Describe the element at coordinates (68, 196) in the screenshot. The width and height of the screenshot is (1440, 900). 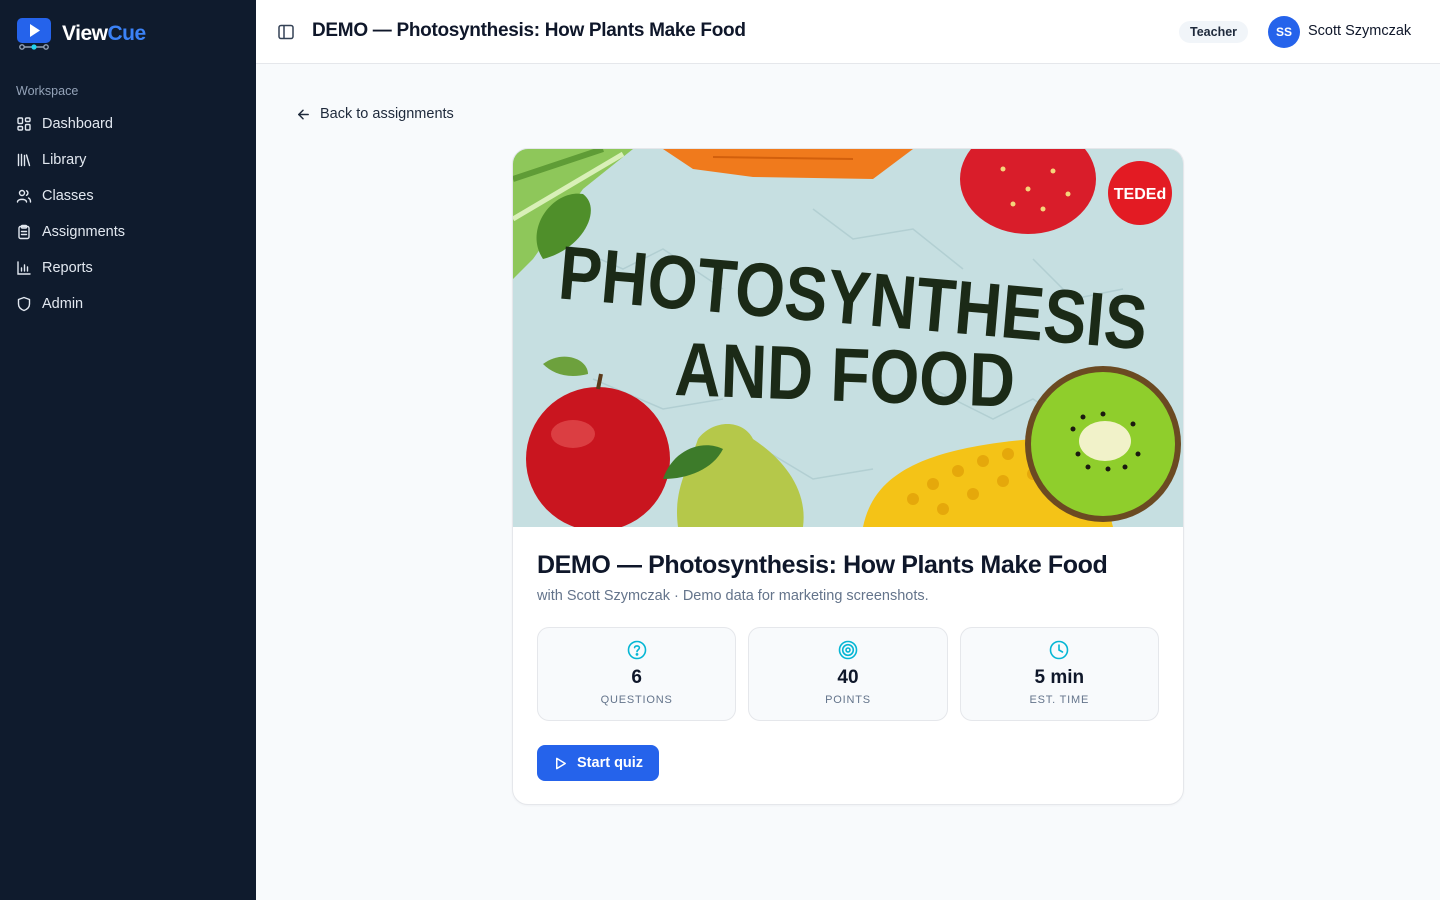
I see `sidebar-item-label: Classes` at that location.